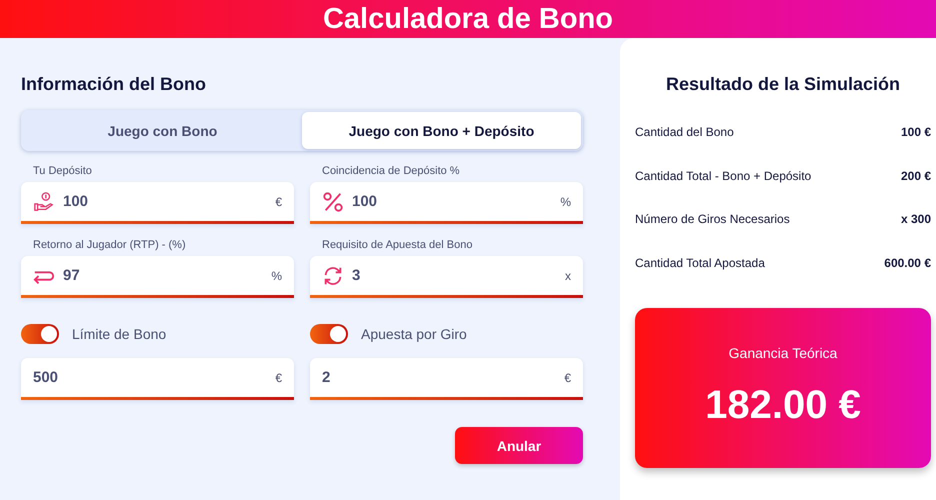  What do you see at coordinates (356, 275) in the screenshot?
I see `field-value: 3` at bounding box center [356, 275].